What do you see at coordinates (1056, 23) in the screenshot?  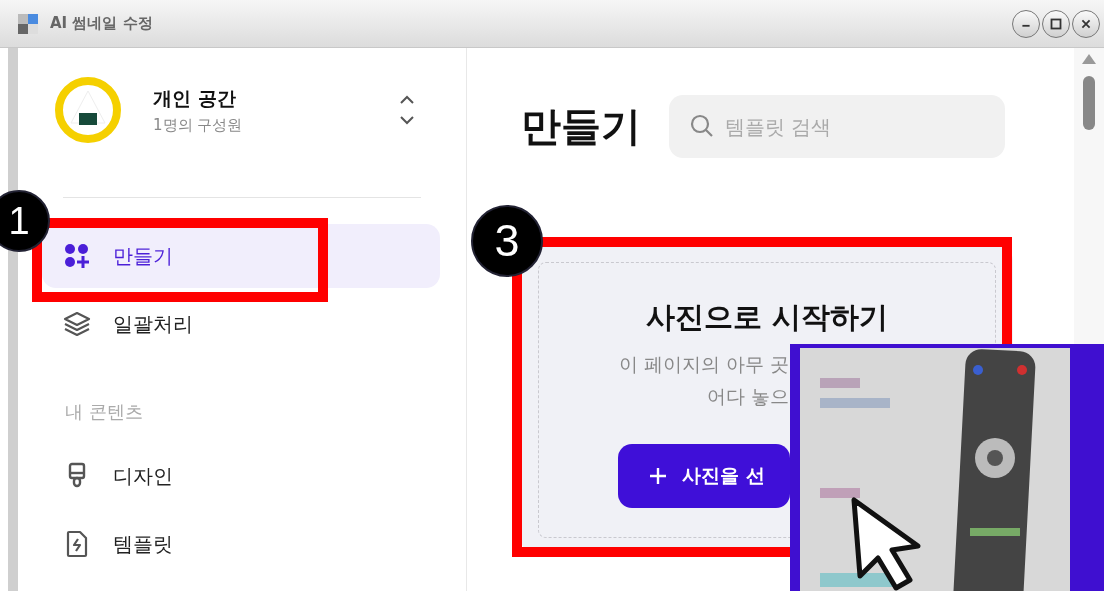 I see `maximize-button` at bounding box center [1056, 23].